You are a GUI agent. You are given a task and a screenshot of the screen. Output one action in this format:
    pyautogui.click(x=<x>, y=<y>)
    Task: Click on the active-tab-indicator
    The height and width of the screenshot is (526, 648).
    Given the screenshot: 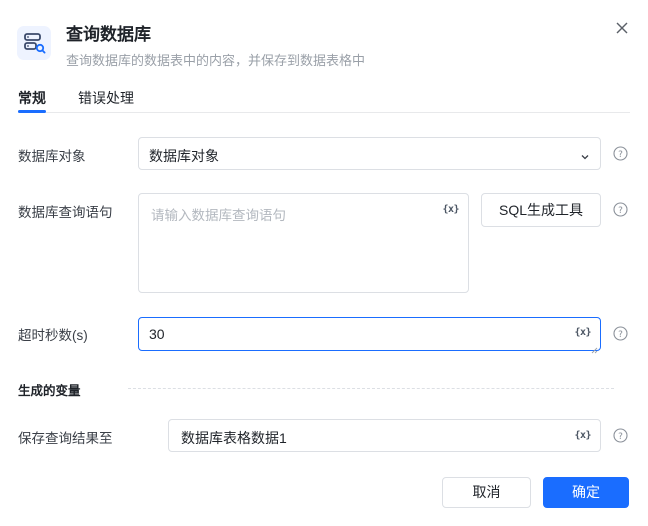 What is the action you would take?
    pyautogui.click(x=32, y=111)
    